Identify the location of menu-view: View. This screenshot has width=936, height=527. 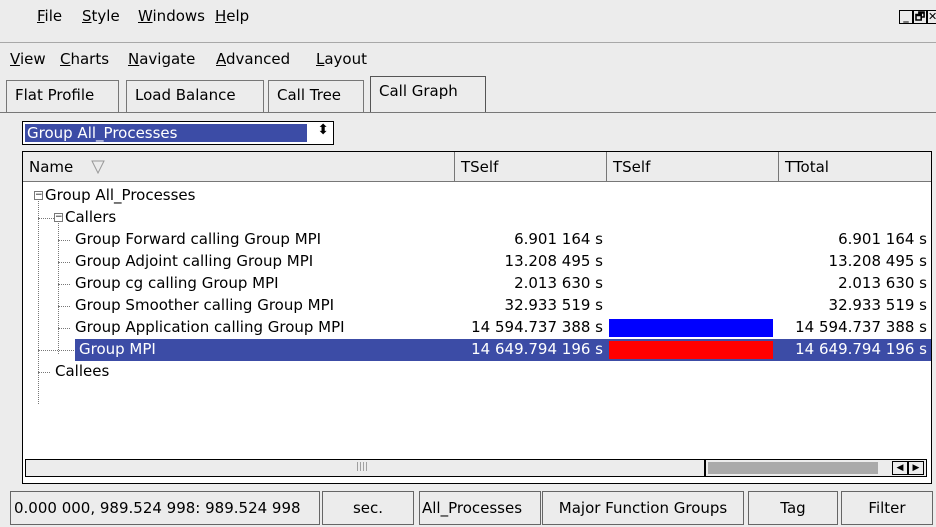
(28, 59).